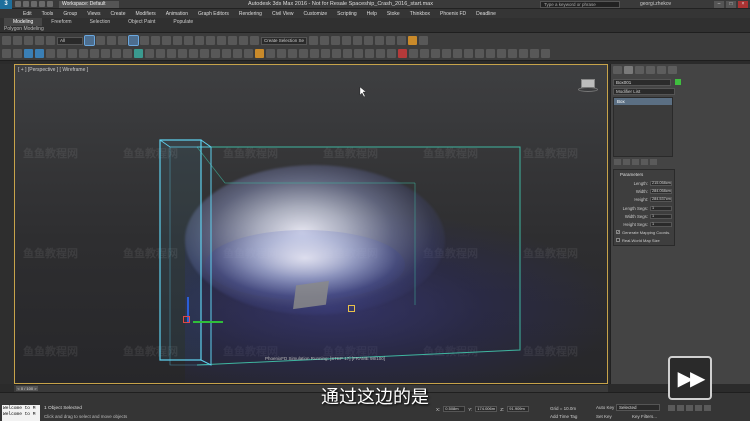 Image resolution: width=750 pixels, height=421 pixels. Describe the element at coordinates (626, 162) in the screenshot. I see `show-end-result-icon` at that location.